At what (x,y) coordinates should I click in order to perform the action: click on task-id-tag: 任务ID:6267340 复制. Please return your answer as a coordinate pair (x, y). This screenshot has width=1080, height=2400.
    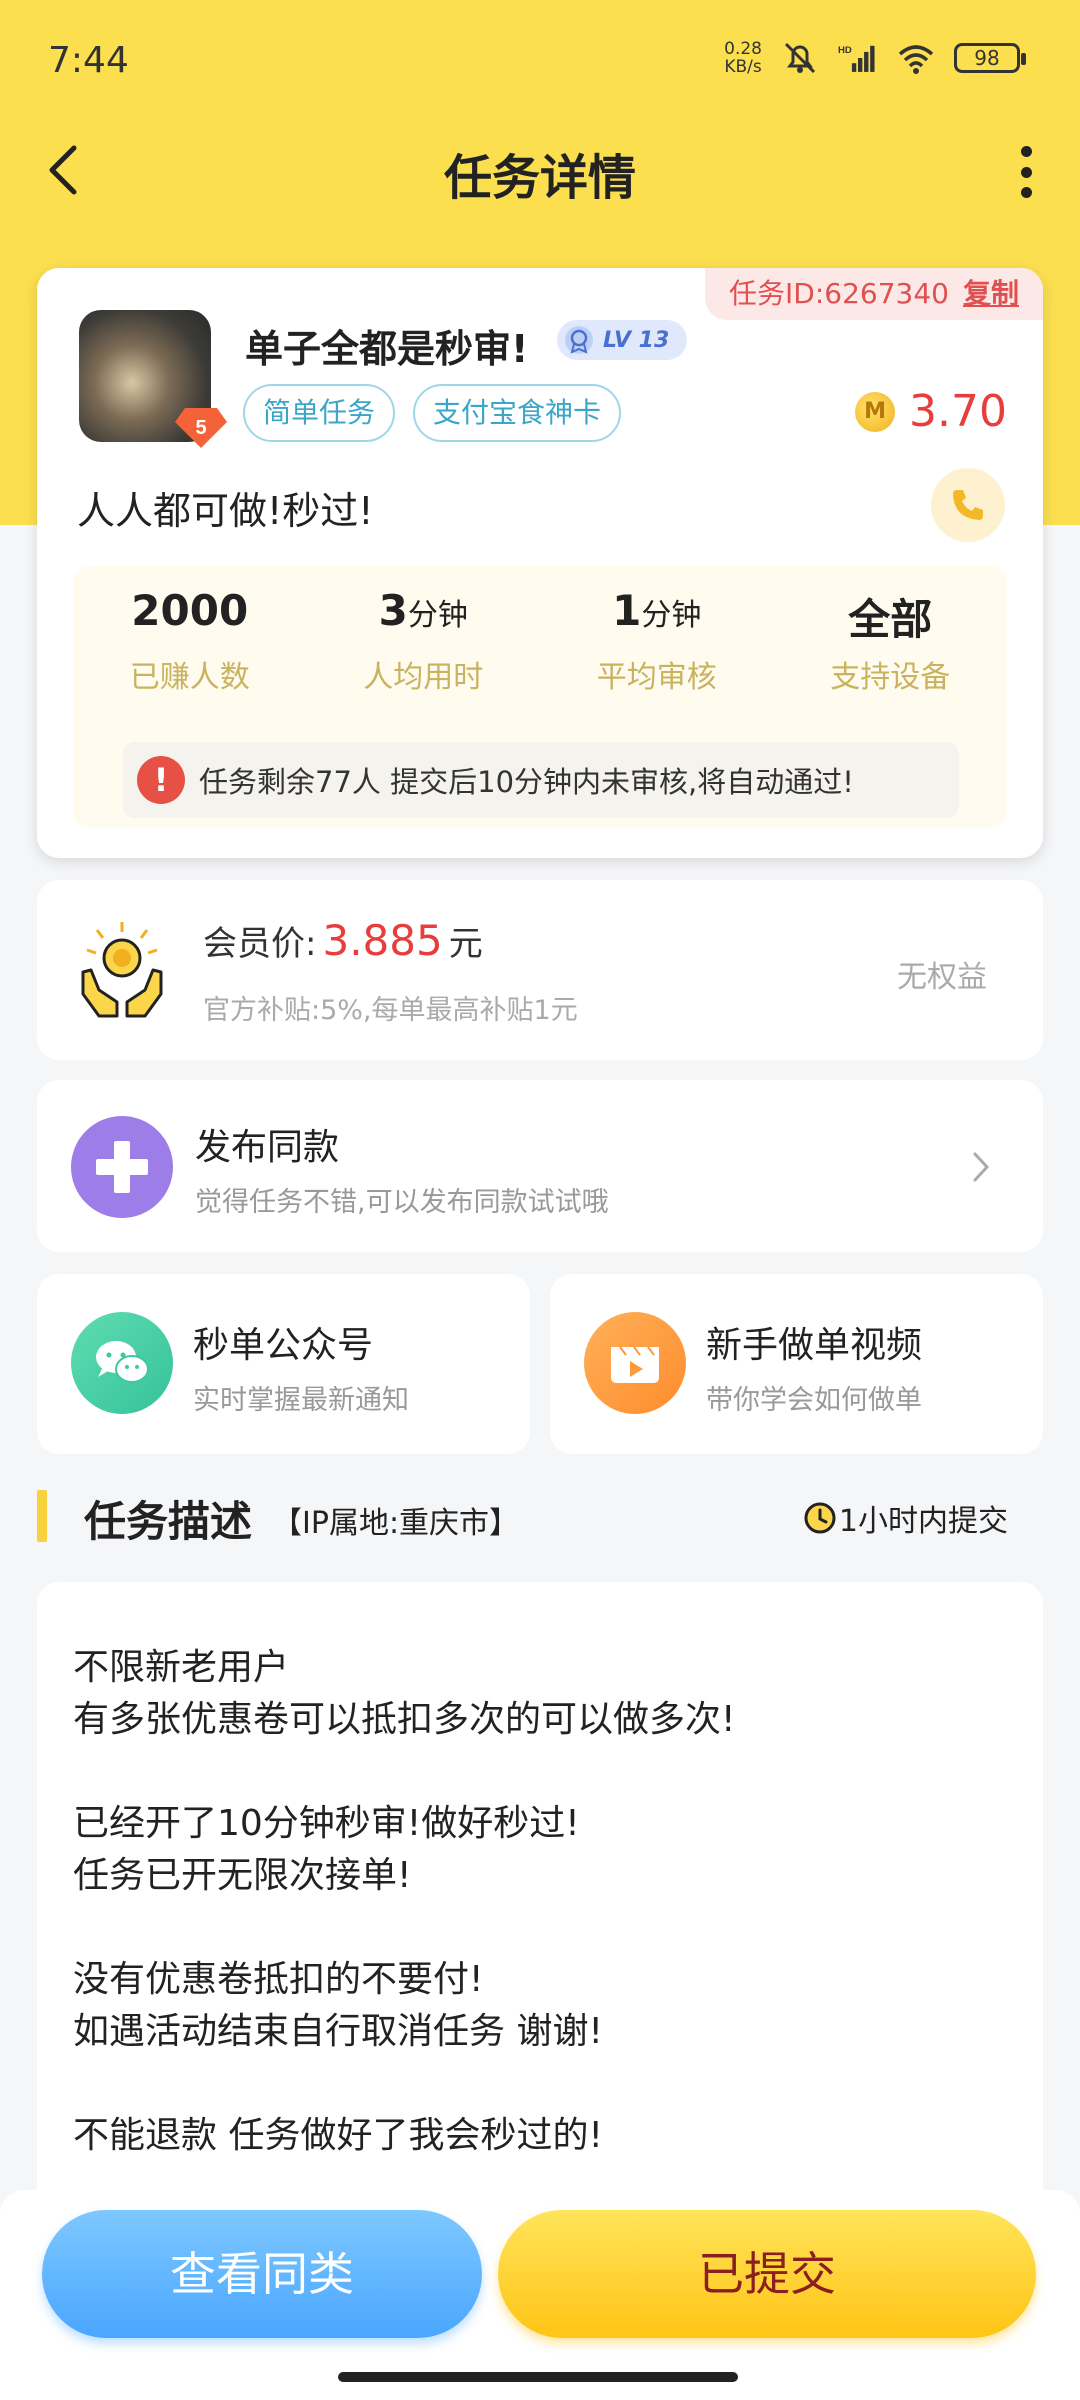
    Looking at the image, I should click on (874, 294).